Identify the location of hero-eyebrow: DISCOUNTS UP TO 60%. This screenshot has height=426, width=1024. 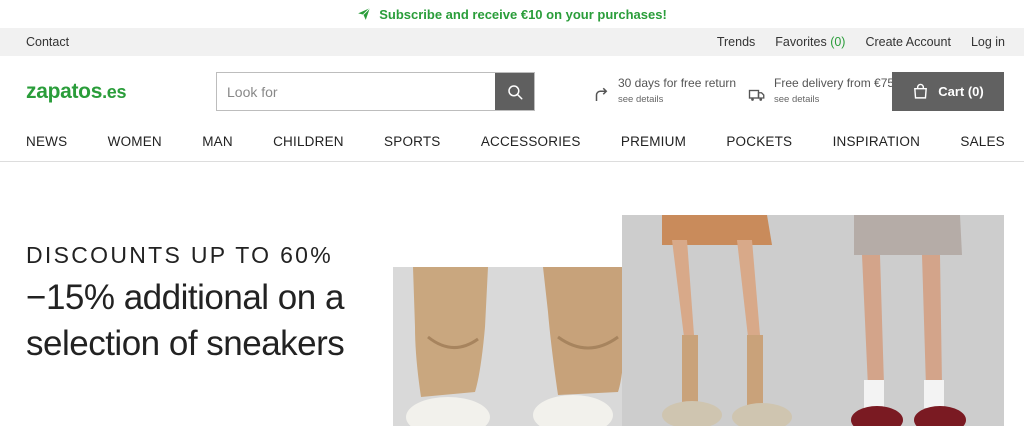
(179, 255).